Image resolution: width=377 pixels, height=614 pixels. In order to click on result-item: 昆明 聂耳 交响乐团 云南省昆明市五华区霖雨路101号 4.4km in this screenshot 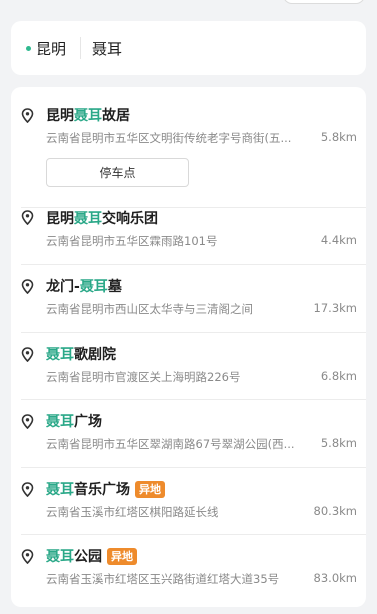, I will do `click(188, 236)`.